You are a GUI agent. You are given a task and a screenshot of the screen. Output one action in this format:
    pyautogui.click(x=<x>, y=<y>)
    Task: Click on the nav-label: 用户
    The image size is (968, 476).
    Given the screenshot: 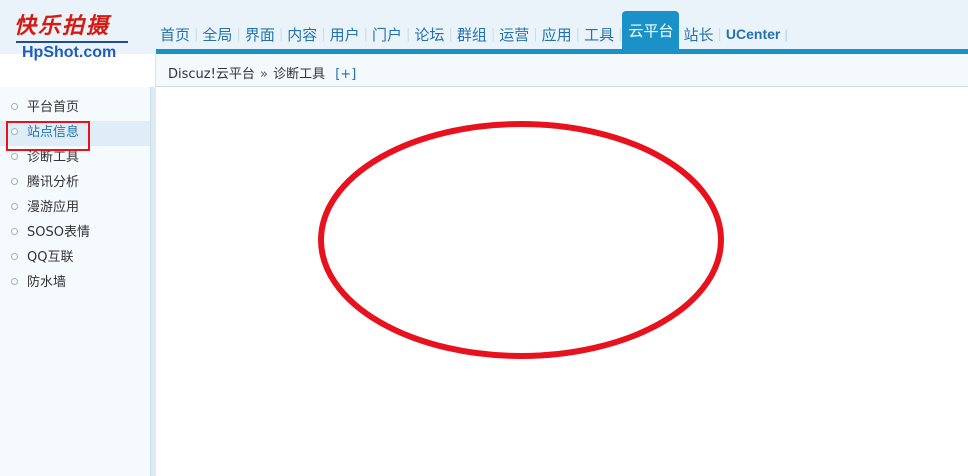 What is the action you would take?
    pyautogui.click(x=344, y=34)
    